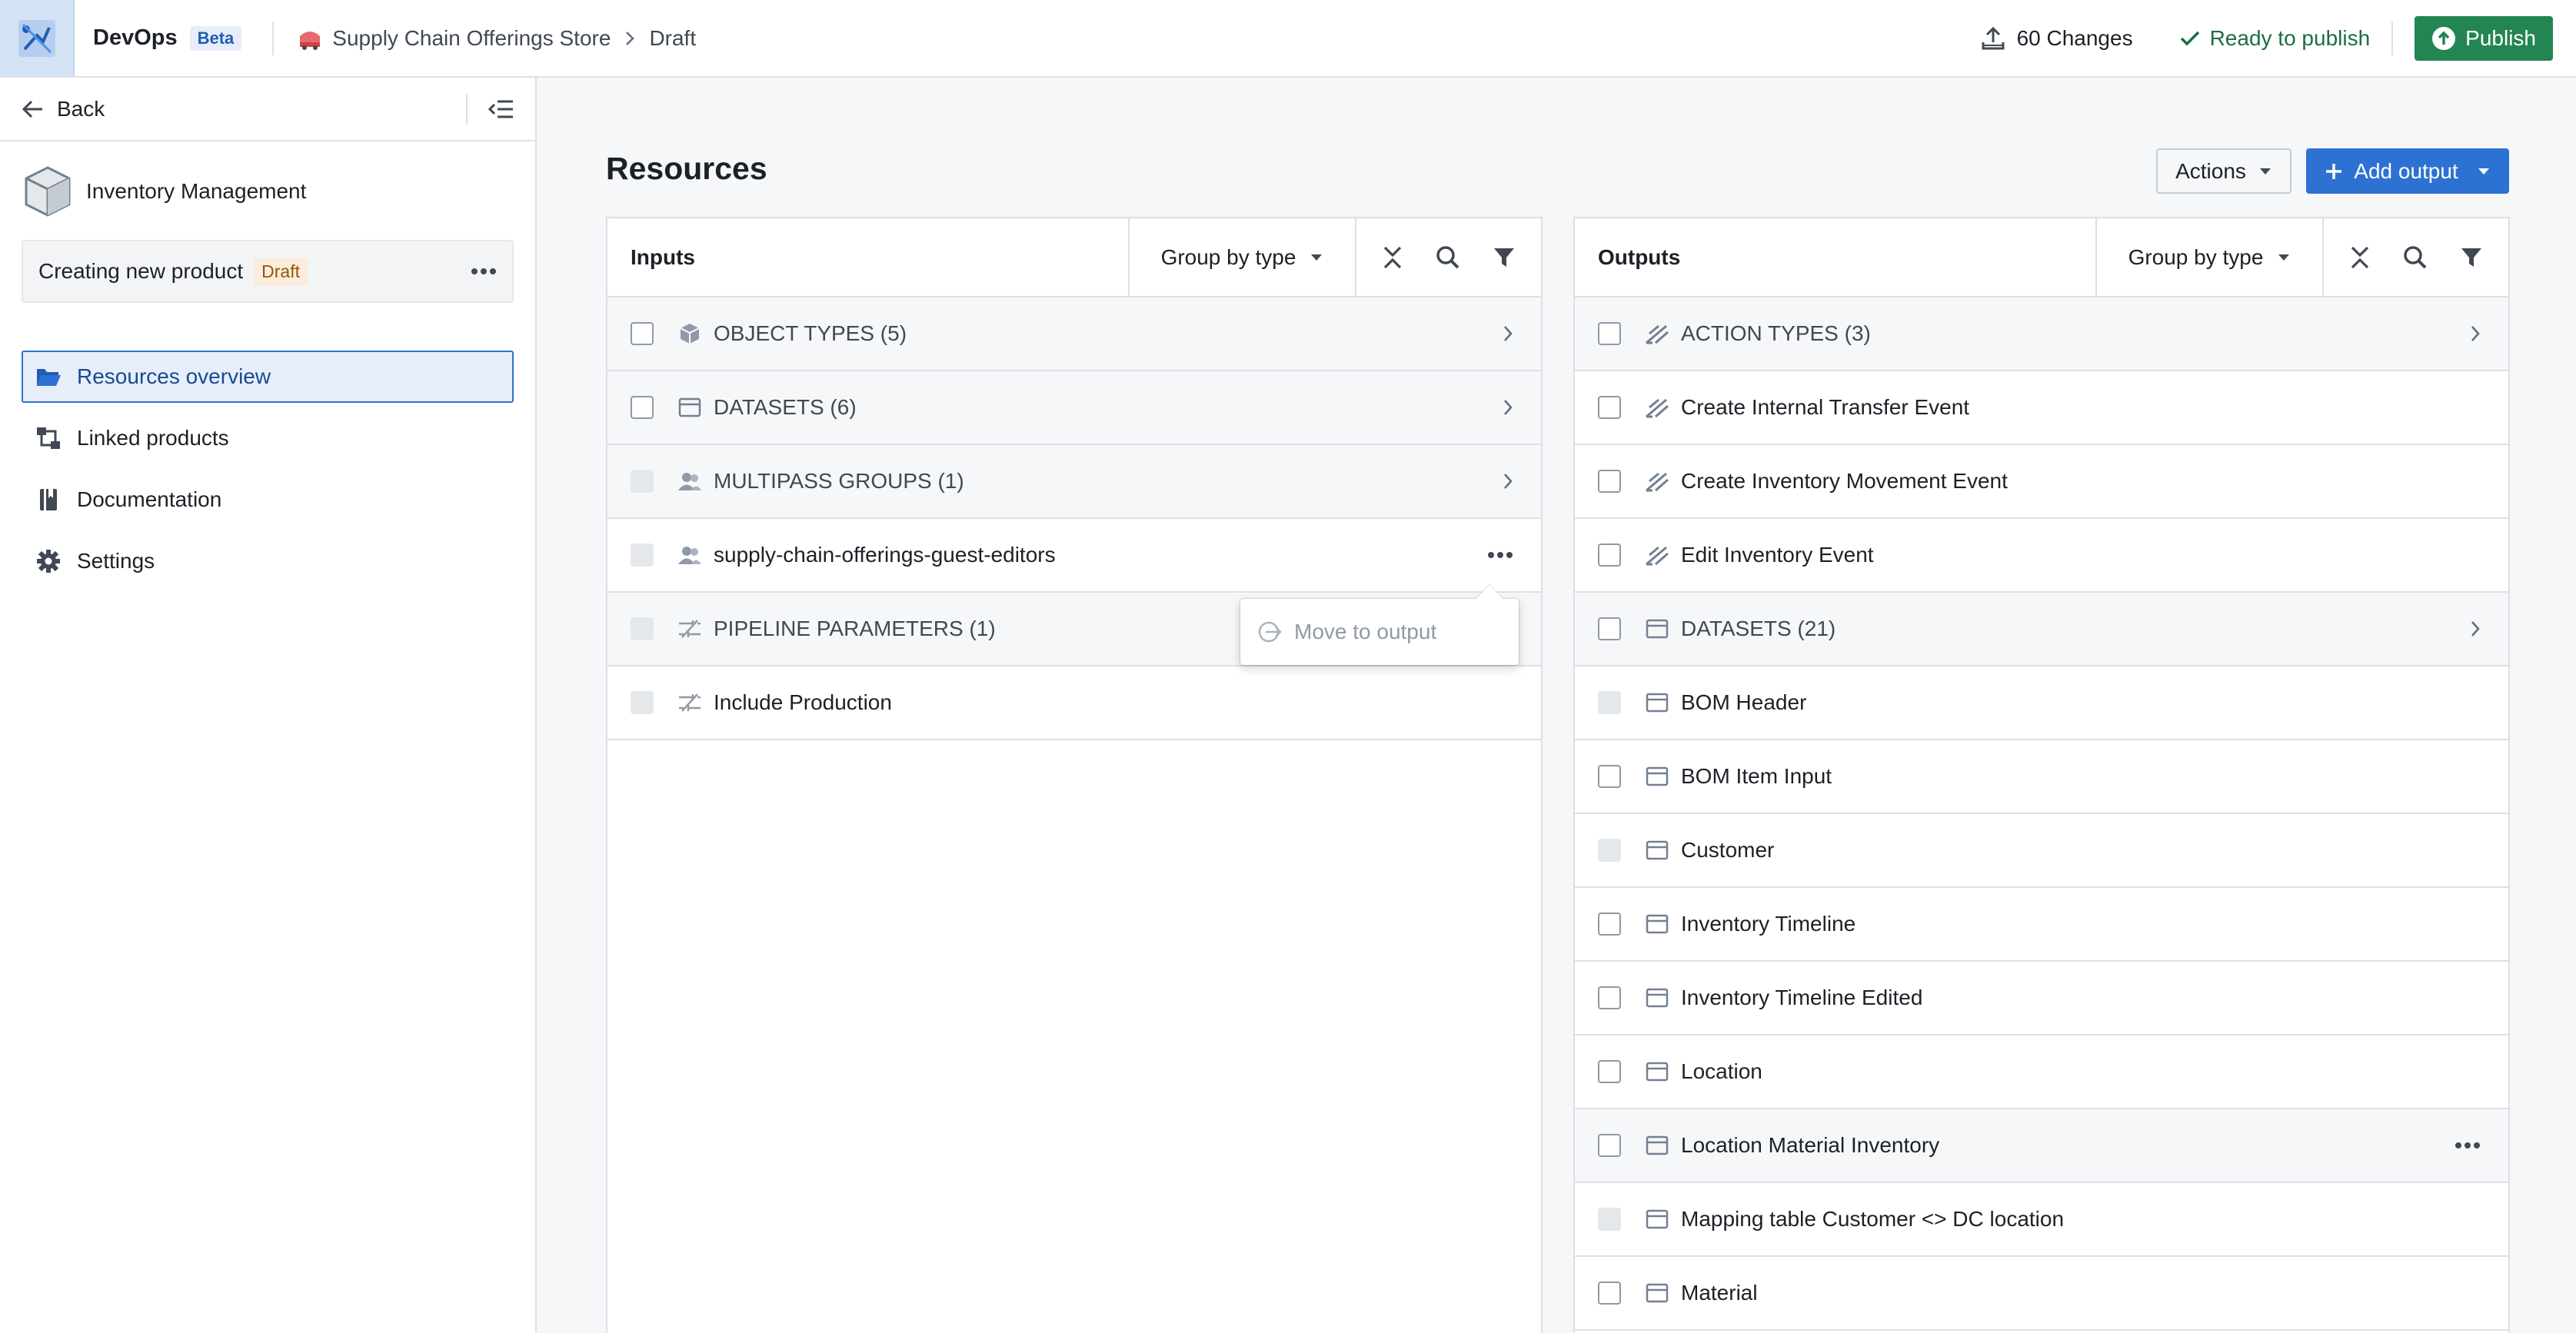 The height and width of the screenshot is (1333, 2576). Describe the element at coordinates (2041, 1294) in the screenshot. I see `output-item: Material` at that location.